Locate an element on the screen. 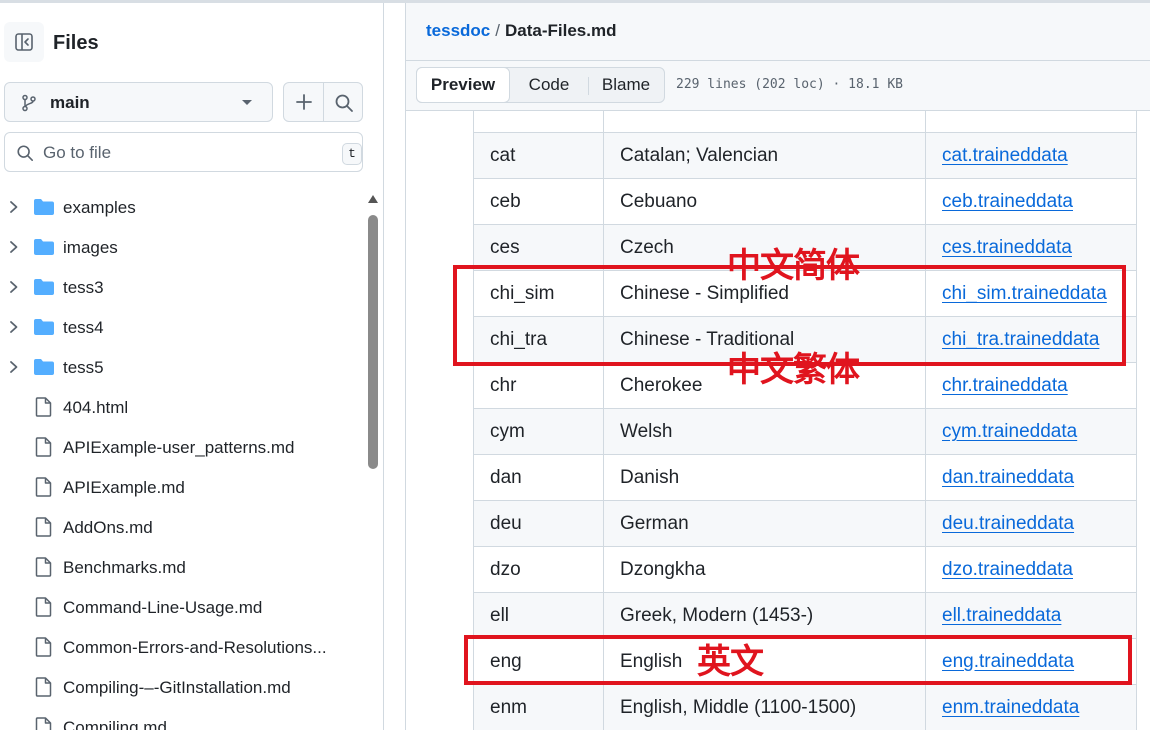 The image size is (1150, 730). tree-item-label: AddOns.md is located at coordinates (108, 527).